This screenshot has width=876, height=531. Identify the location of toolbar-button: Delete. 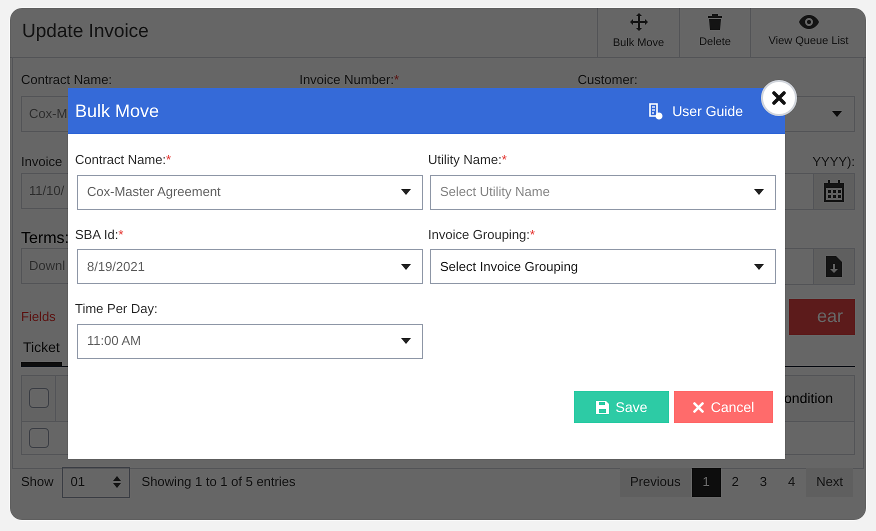
(714, 32).